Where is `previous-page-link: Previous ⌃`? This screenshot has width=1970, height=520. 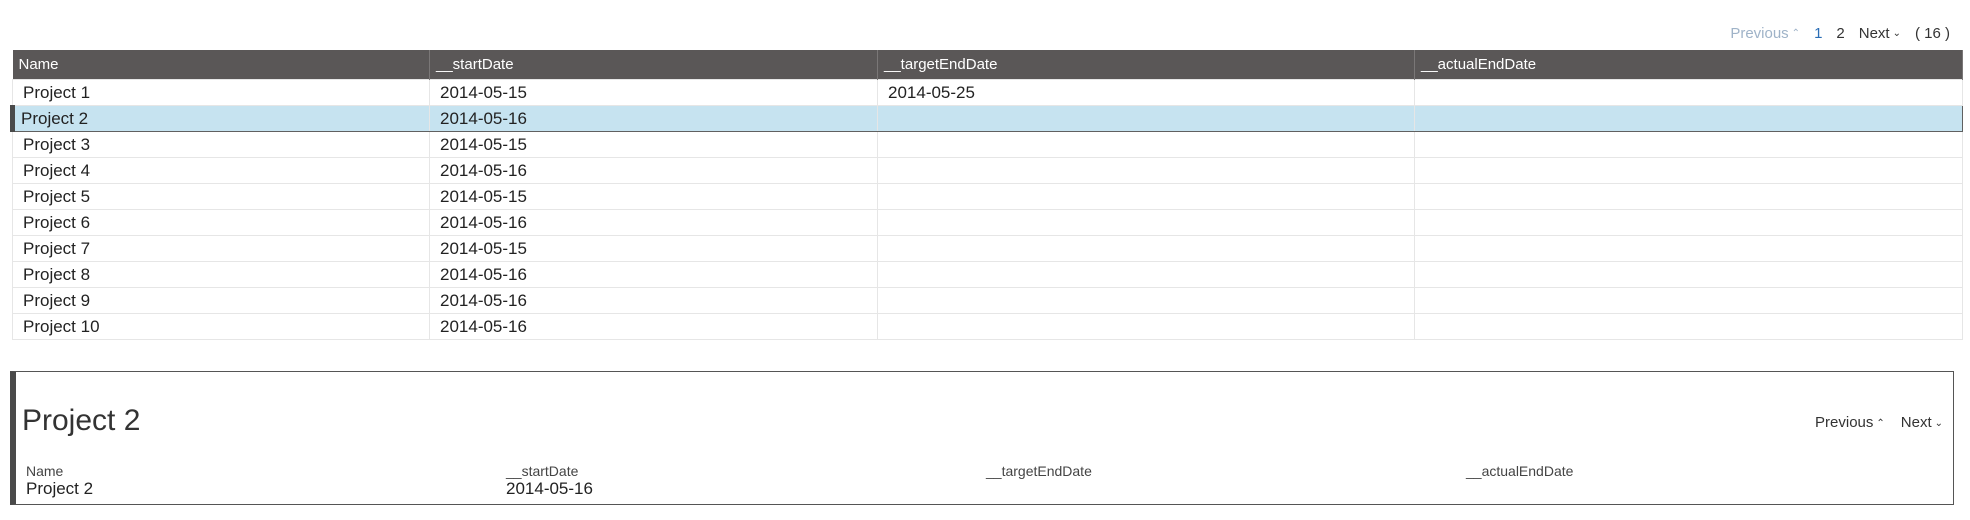
previous-page-link: Previous ⌃ is located at coordinates (1765, 33).